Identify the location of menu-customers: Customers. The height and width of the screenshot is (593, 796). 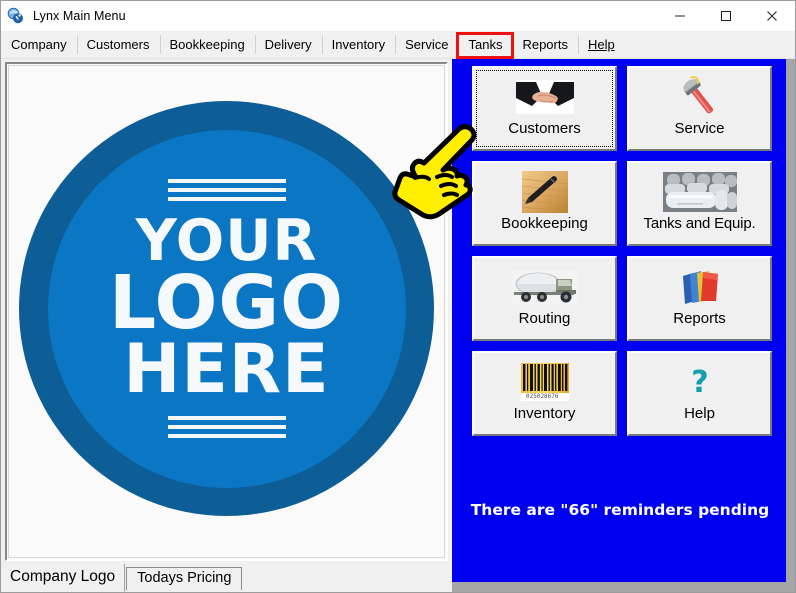
(118, 44).